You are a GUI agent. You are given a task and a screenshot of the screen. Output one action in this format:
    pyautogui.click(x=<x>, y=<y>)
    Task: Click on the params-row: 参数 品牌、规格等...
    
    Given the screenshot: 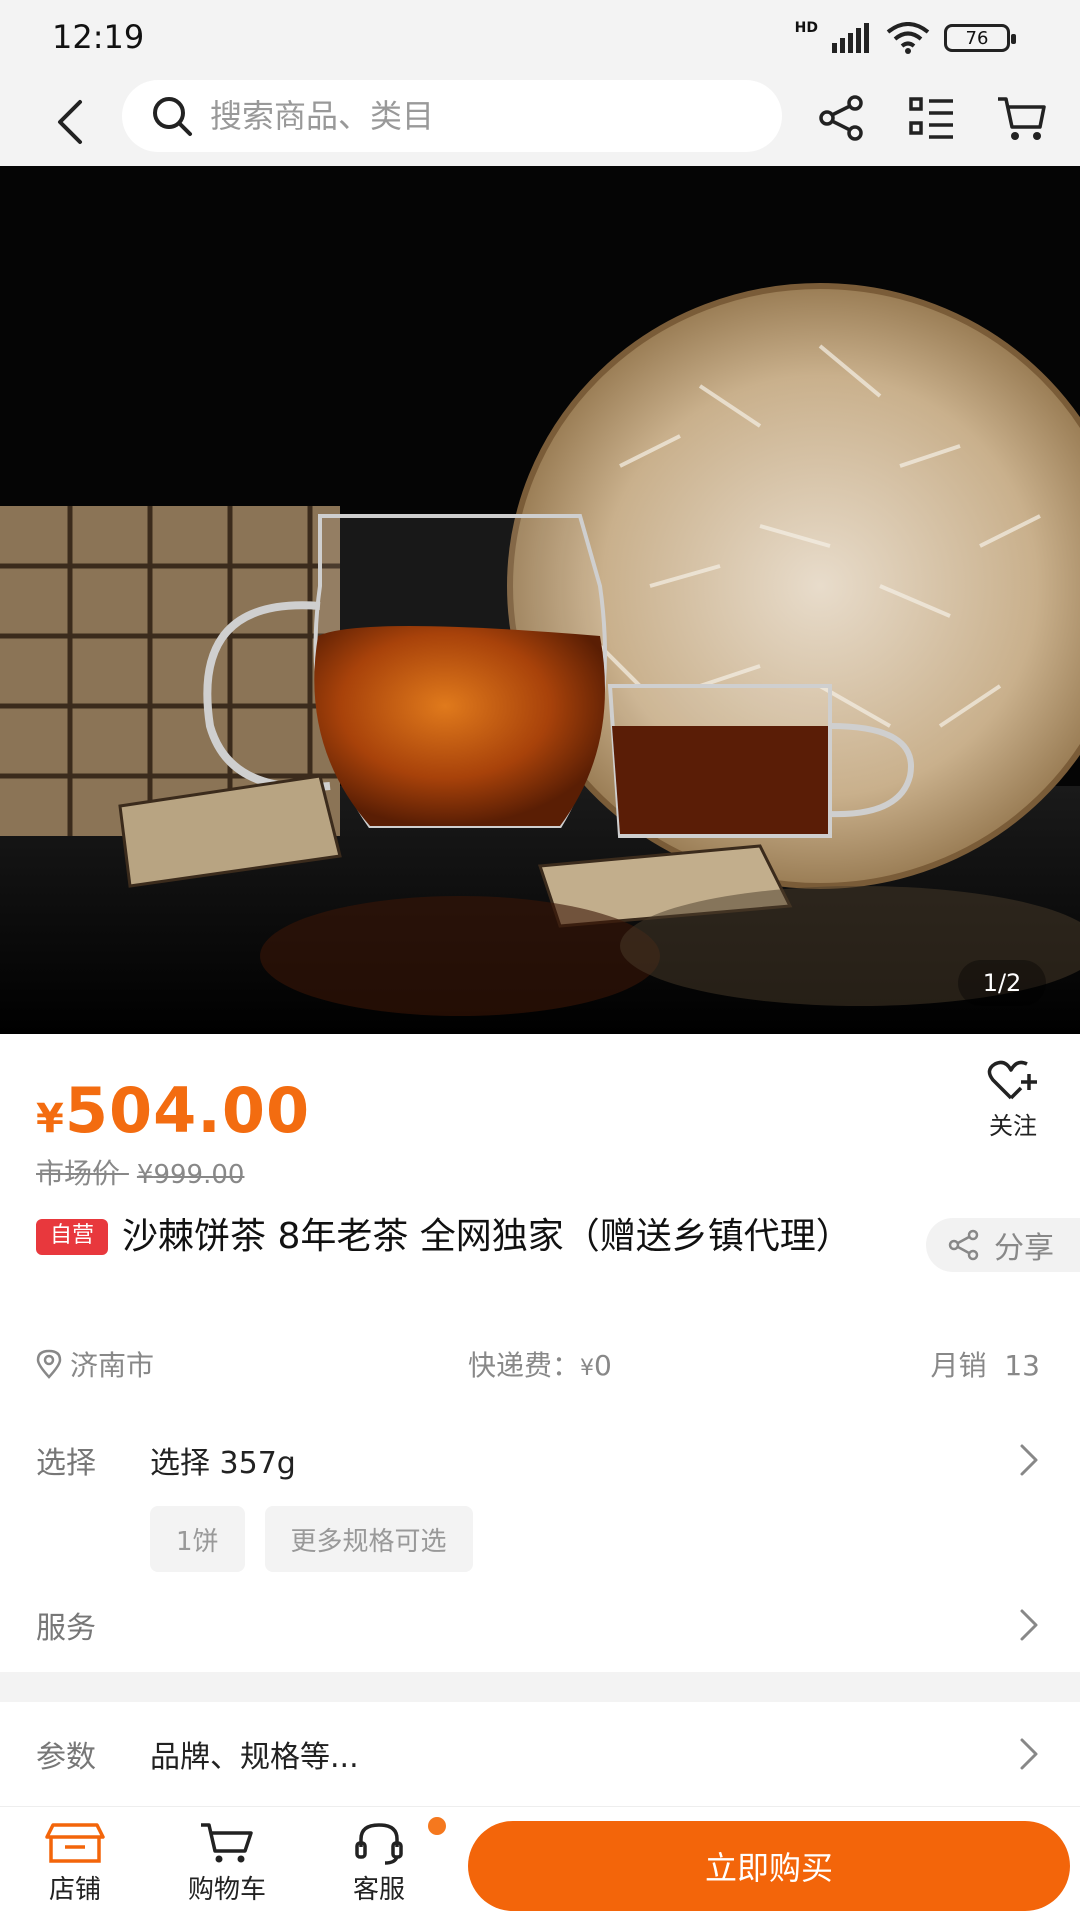 What is the action you would take?
    pyautogui.click(x=540, y=1754)
    